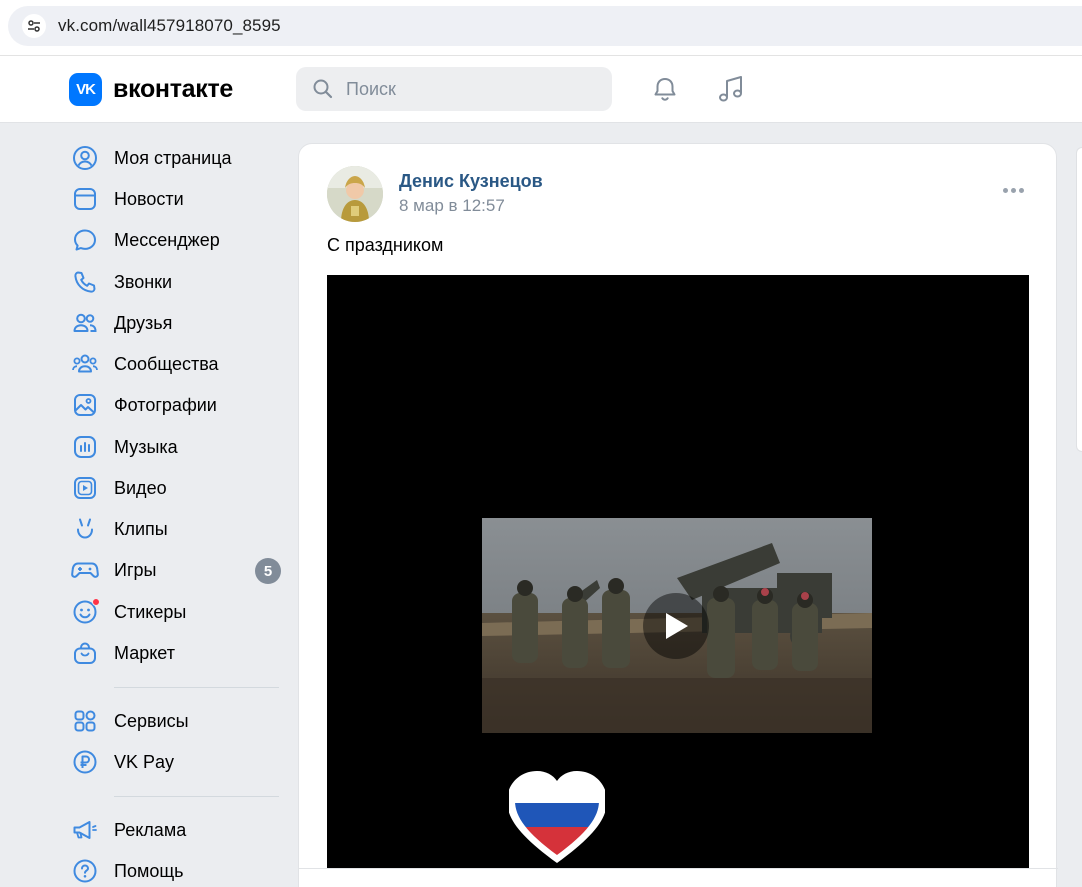 This screenshot has width=1082, height=887. What do you see at coordinates (355, 194) in the screenshot?
I see `author-avatar` at bounding box center [355, 194].